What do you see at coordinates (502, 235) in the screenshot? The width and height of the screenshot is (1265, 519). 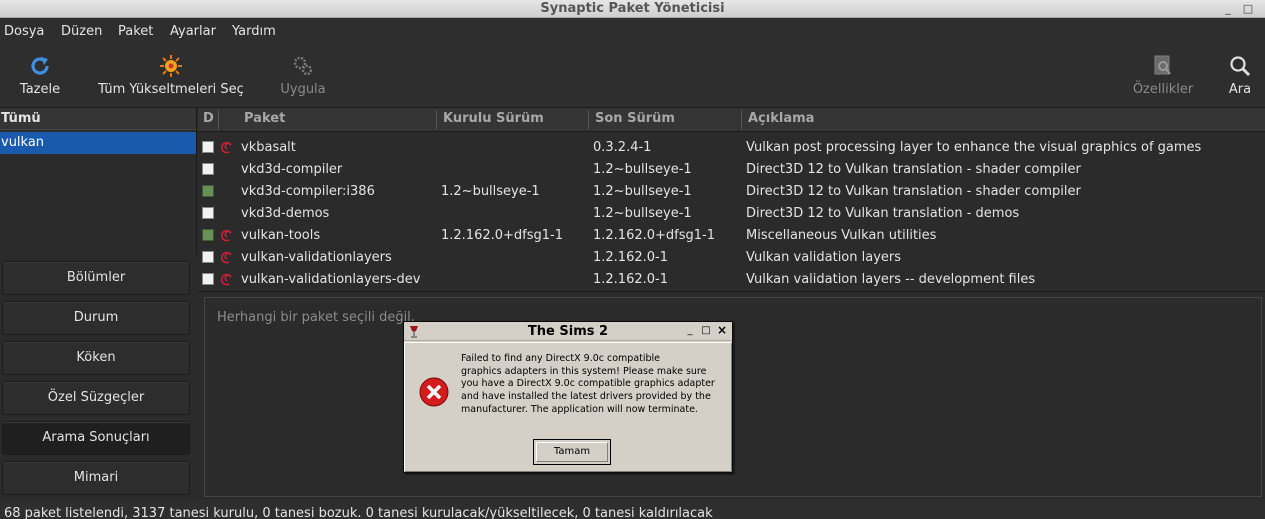 I see `installed-version: 1.2.162.0+dfsg1-1` at bounding box center [502, 235].